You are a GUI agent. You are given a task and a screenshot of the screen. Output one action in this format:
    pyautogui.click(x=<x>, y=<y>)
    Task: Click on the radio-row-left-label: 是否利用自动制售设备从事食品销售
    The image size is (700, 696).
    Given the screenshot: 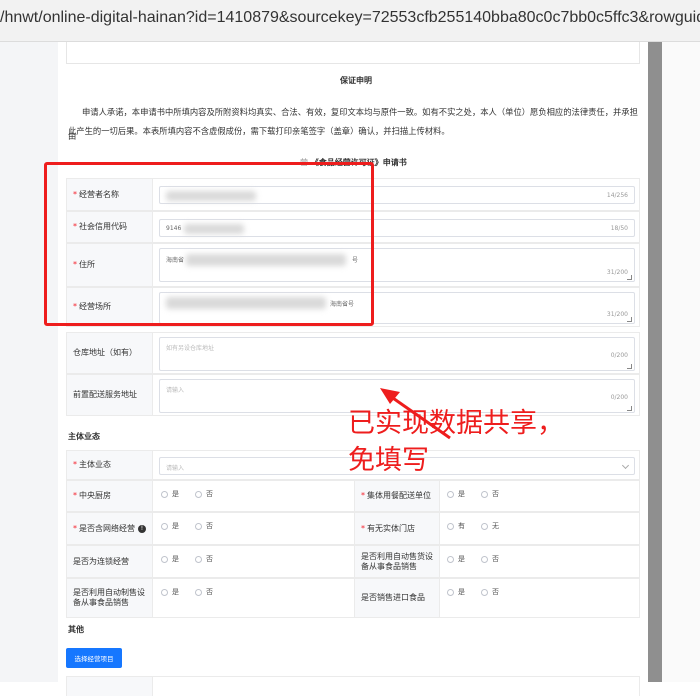 What is the action you would take?
    pyautogui.click(x=109, y=597)
    